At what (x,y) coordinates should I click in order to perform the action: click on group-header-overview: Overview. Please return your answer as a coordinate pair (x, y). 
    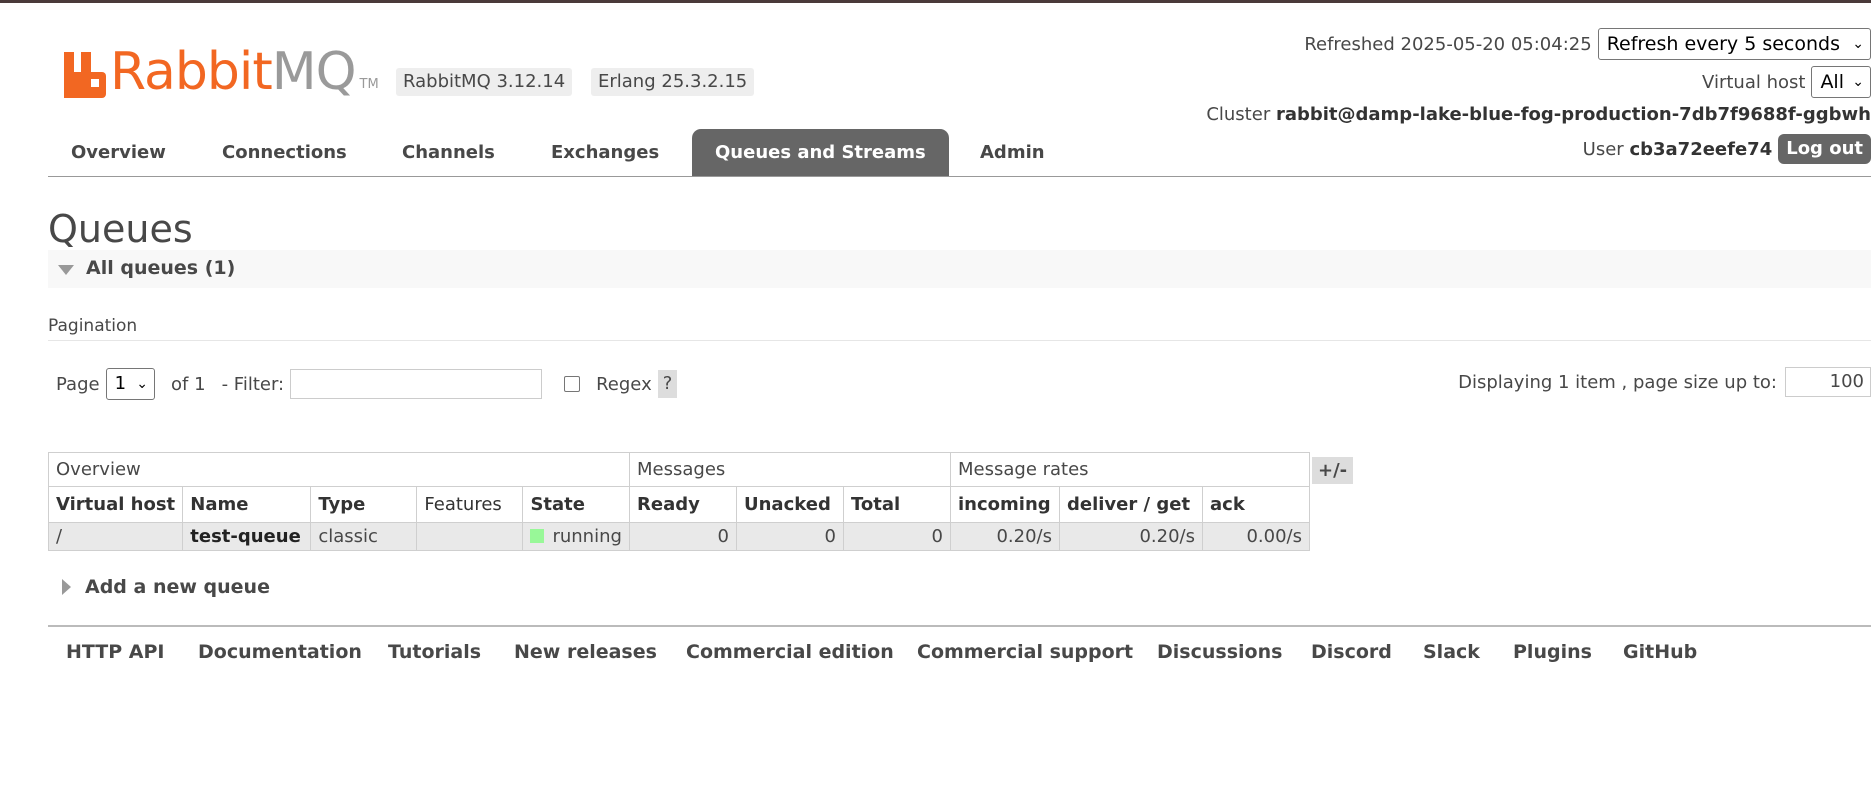
    Looking at the image, I should click on (339, 469).